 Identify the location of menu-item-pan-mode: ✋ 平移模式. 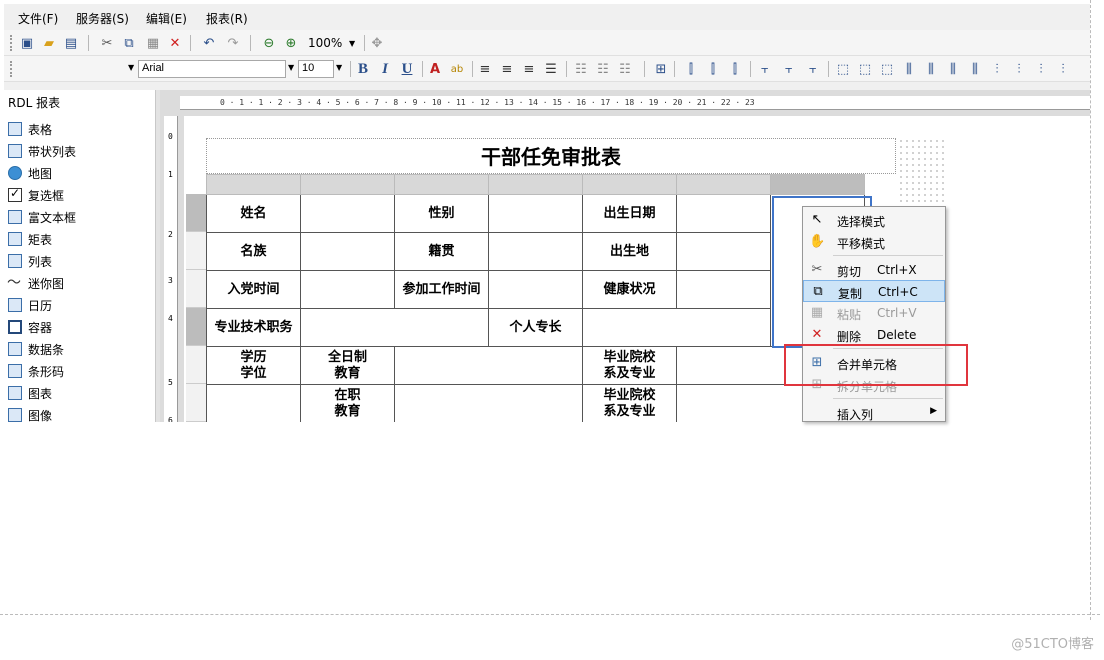
(874, 242).